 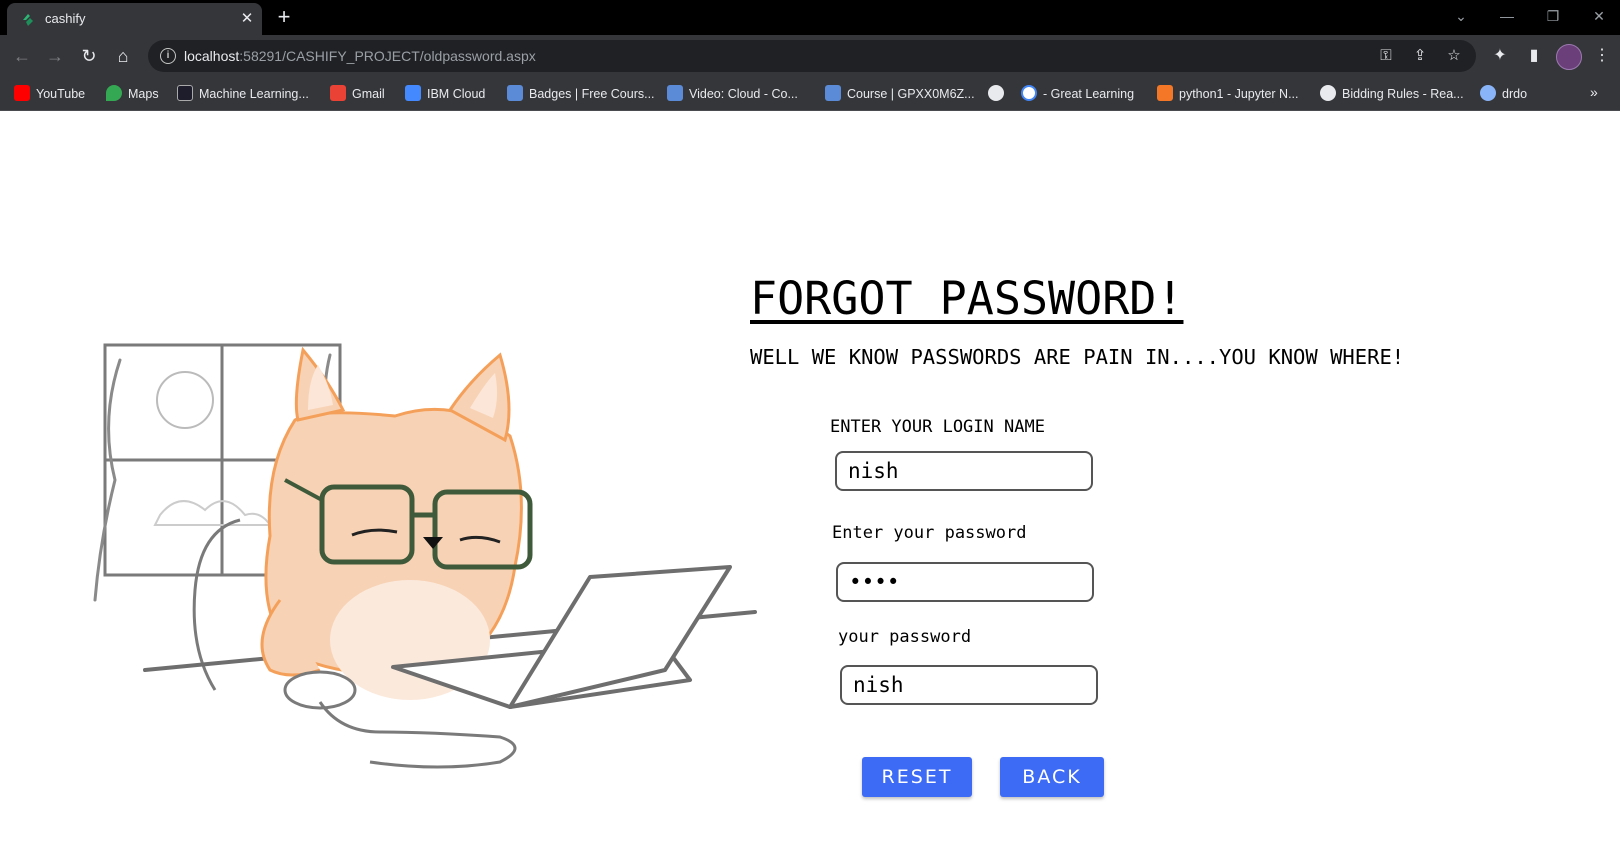 What do you see at coordinates (1569, 57) in the screenshot?
I see `profile-avatar` at bounding box center [1569, 57].